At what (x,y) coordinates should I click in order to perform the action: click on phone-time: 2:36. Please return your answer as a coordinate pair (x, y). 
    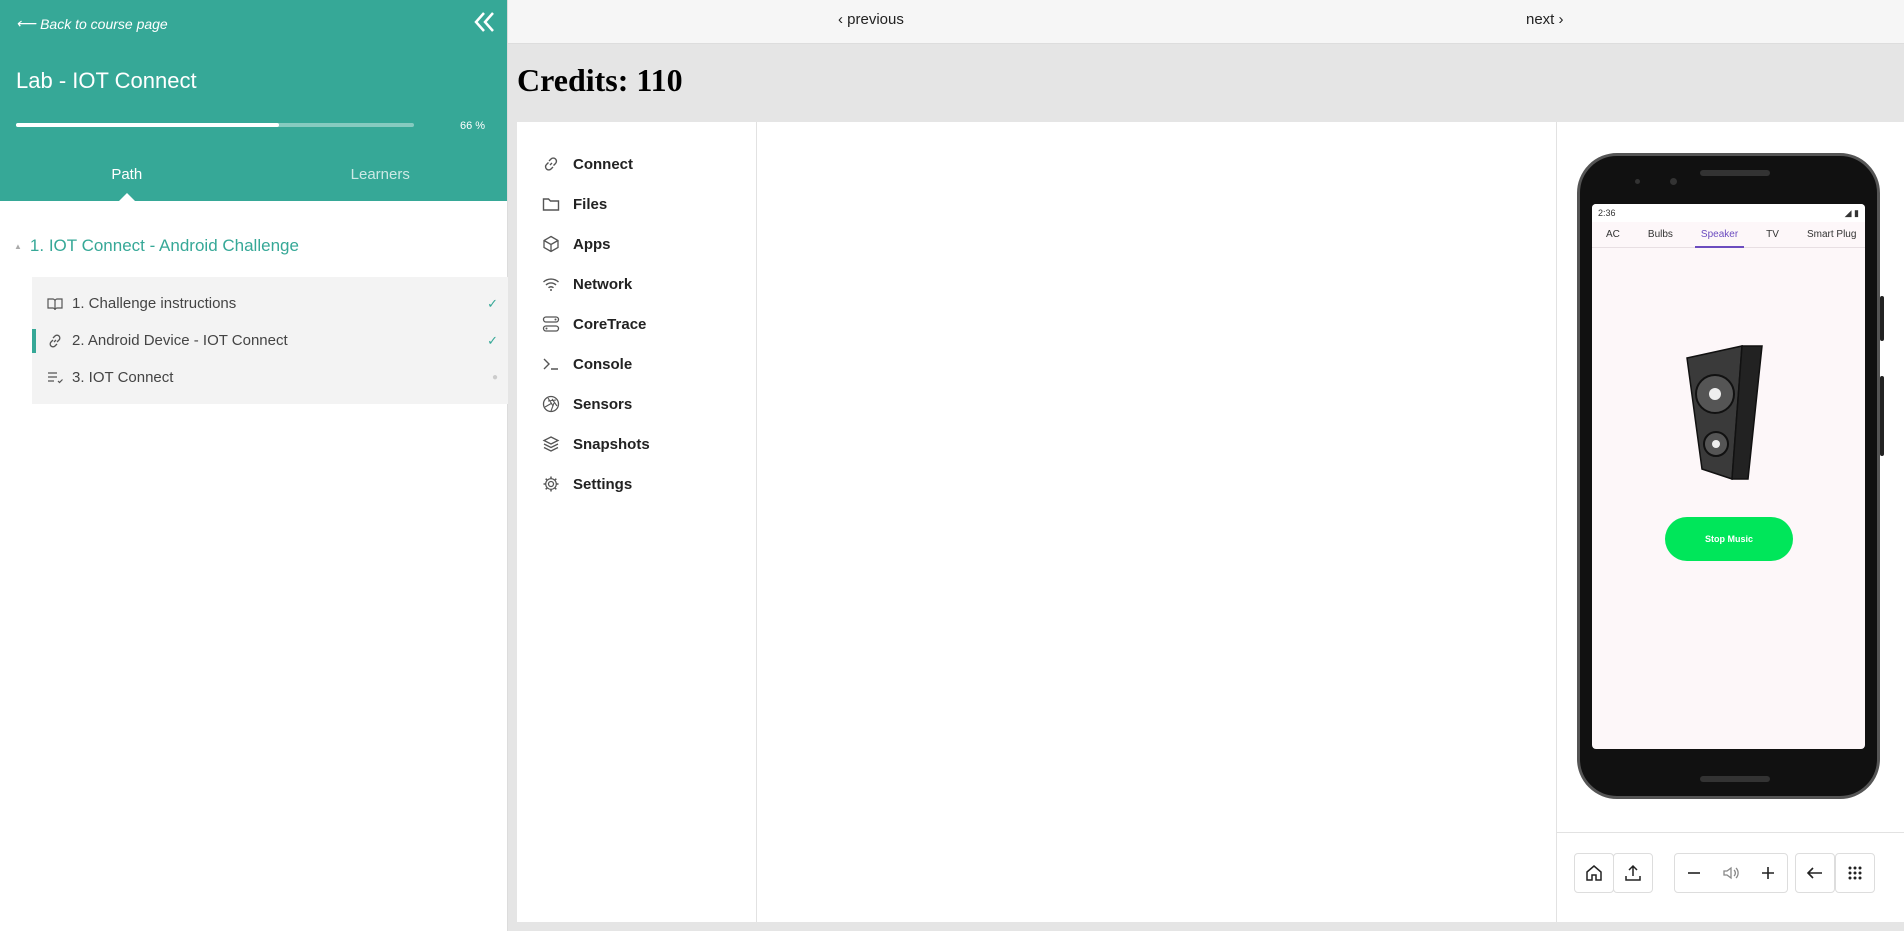
    Looking at the image, I should click on (1607, 213).